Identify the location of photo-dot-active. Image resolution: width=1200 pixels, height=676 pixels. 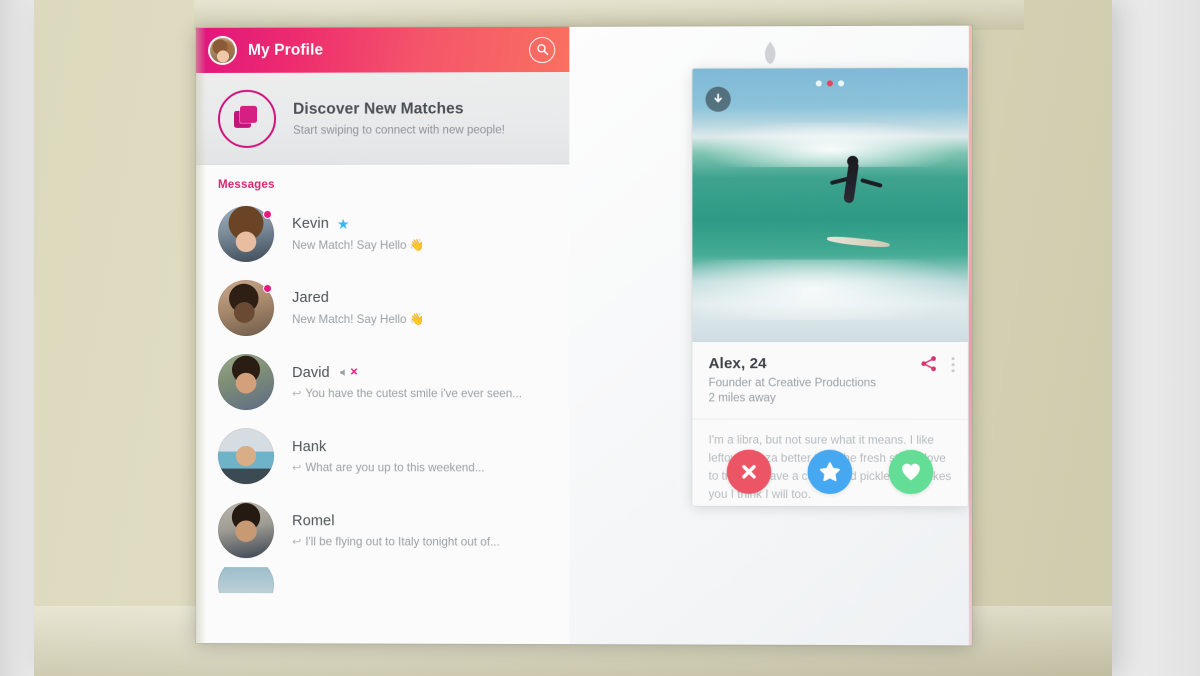
(829, 83).